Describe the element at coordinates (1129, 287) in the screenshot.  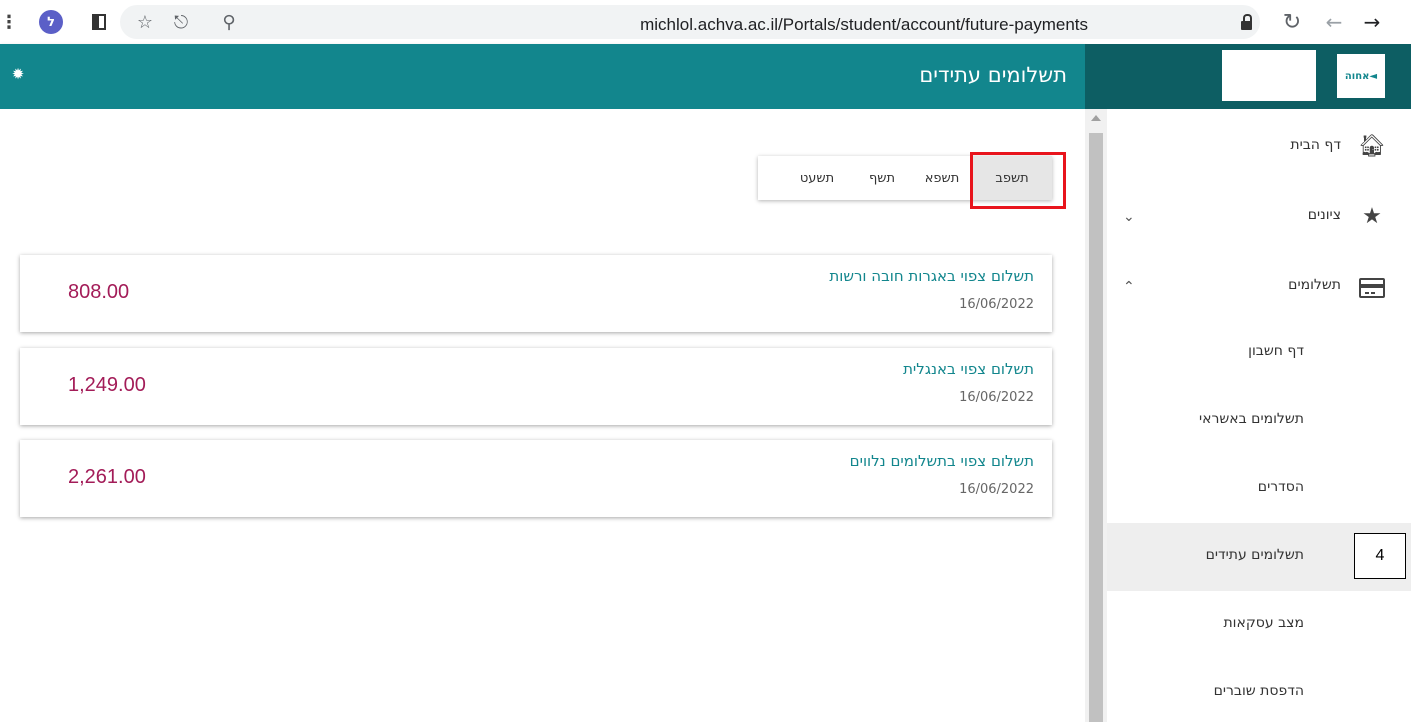
I see `chevron-up-icon: ⌃` at that location.